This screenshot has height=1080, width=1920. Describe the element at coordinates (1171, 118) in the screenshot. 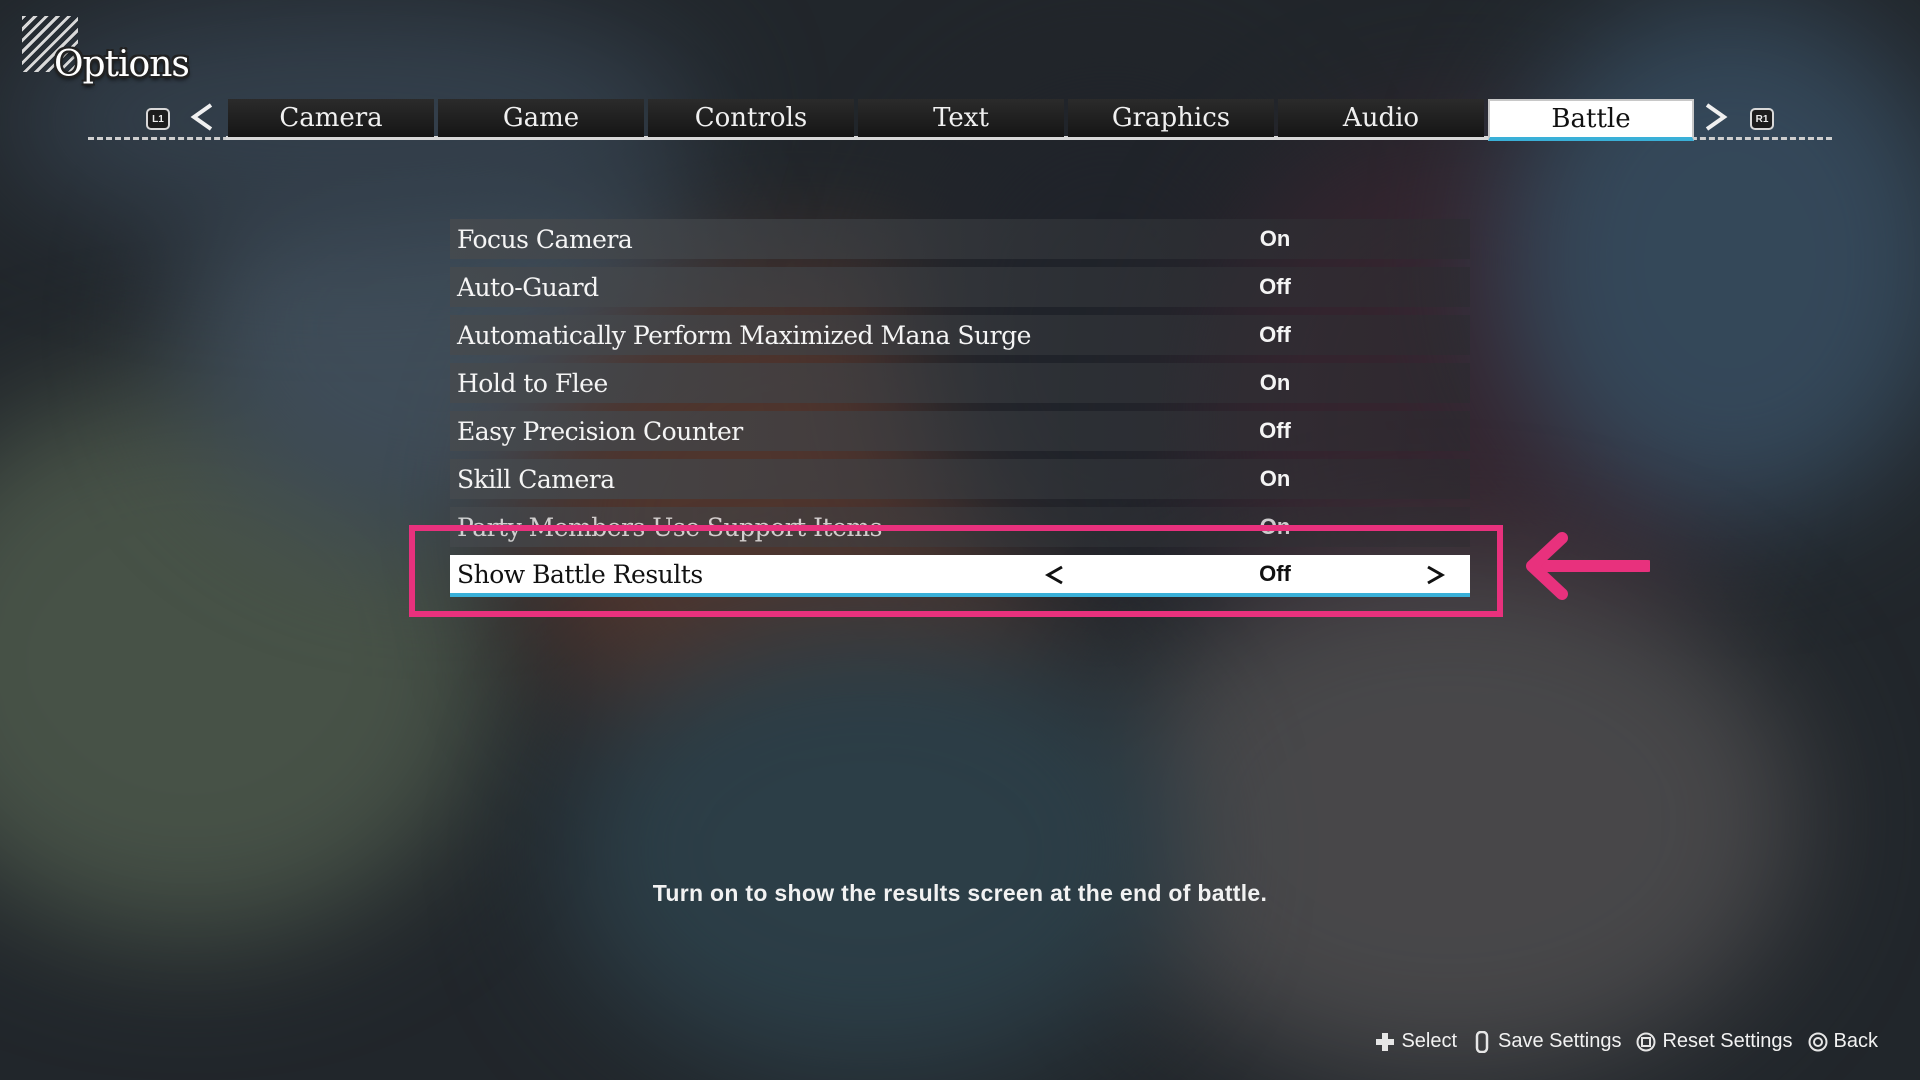

I see `tab-graphics: Graphics` at that location.